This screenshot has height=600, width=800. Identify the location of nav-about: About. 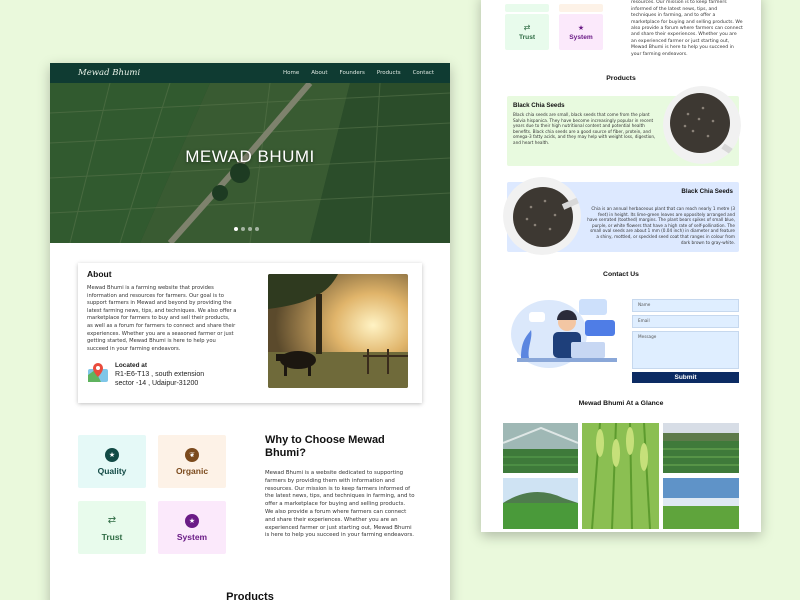
(319, 73).